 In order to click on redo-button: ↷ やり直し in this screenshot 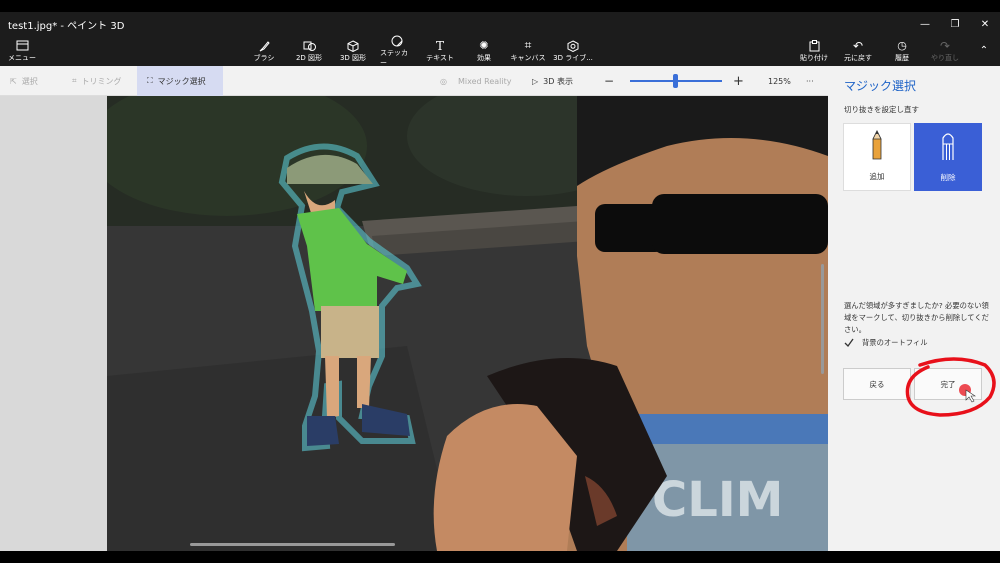, I will do `click(945, 51)`.